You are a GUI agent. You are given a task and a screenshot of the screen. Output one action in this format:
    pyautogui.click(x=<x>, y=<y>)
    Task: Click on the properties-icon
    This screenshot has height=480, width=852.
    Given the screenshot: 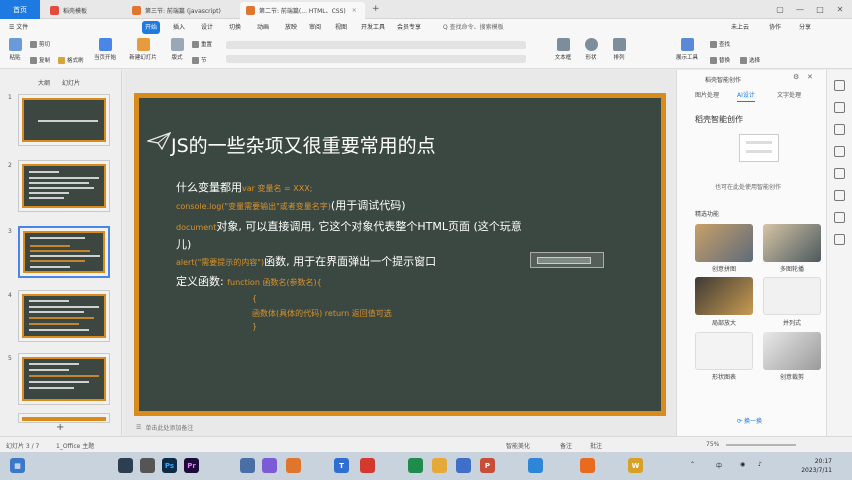 What is the action you would take?
    pyautogui.click(x=839, y=107)
    